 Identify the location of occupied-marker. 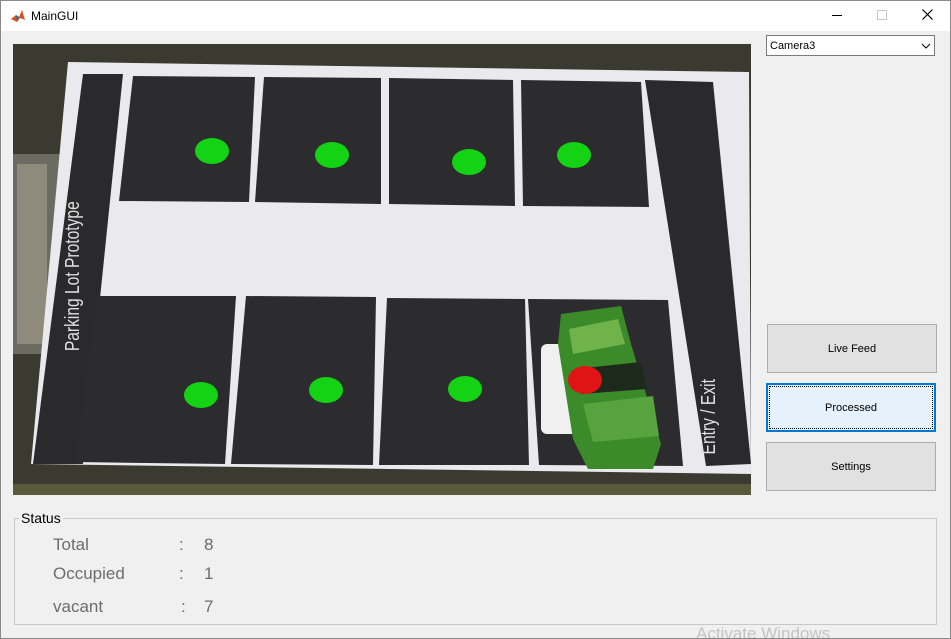
(585, 380).